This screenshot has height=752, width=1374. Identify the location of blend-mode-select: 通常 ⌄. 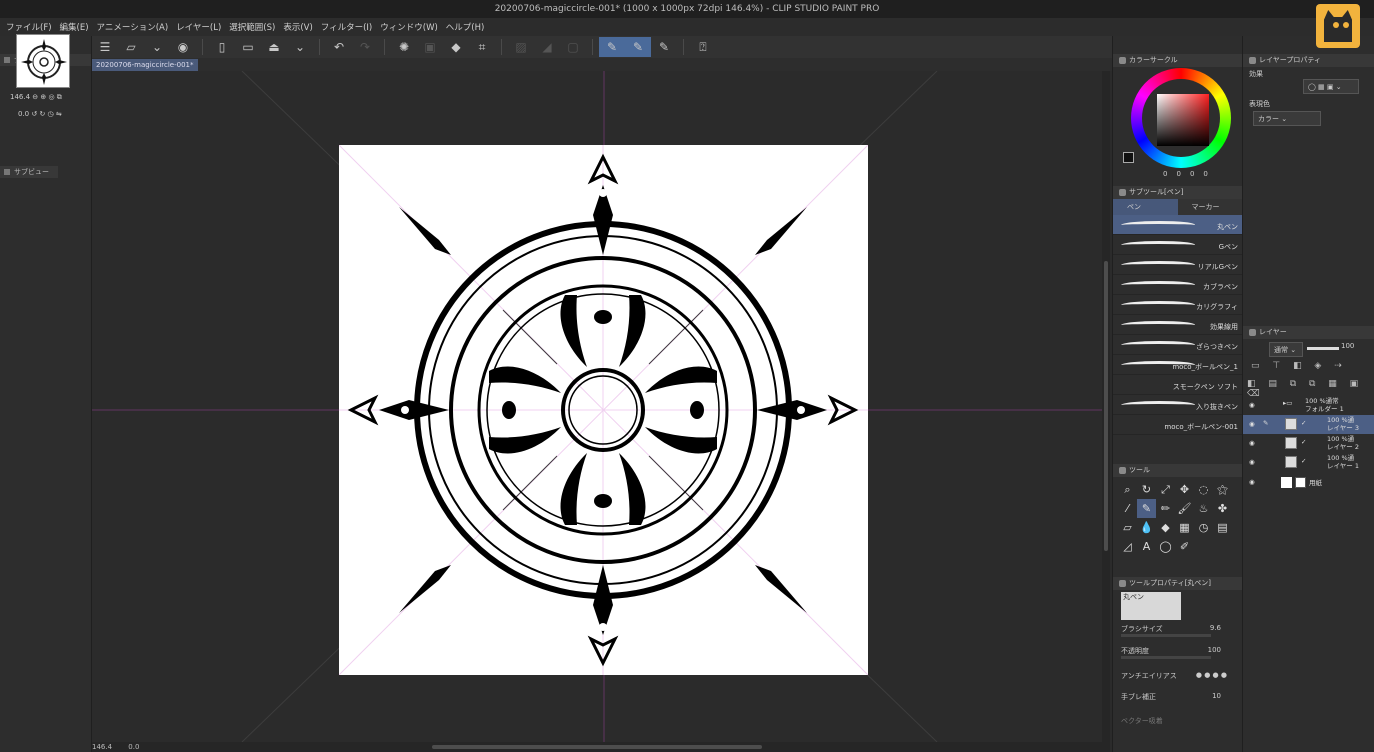
(1286, 349).